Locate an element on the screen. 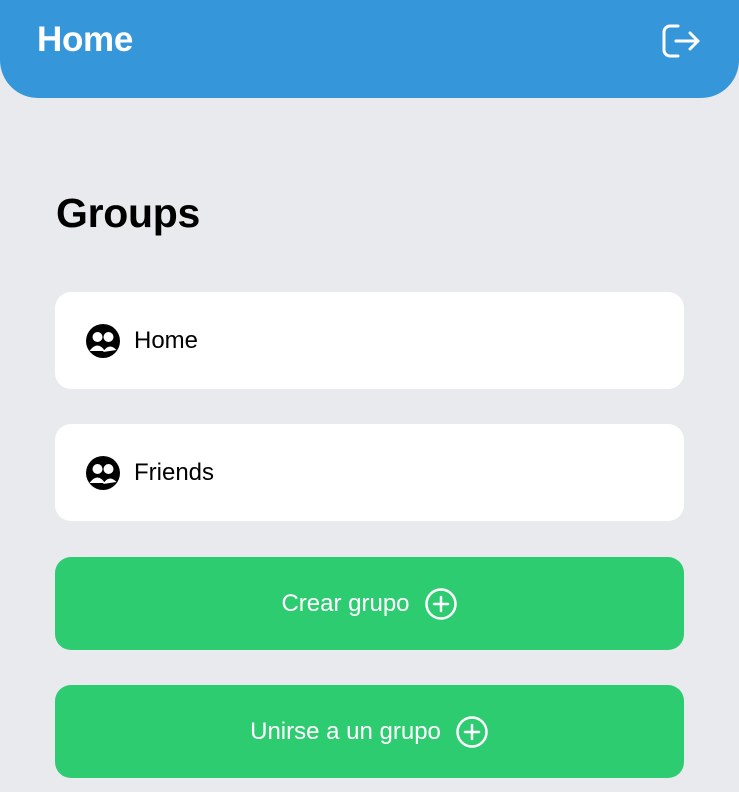  logout-button is located at coordinates (681, 41).